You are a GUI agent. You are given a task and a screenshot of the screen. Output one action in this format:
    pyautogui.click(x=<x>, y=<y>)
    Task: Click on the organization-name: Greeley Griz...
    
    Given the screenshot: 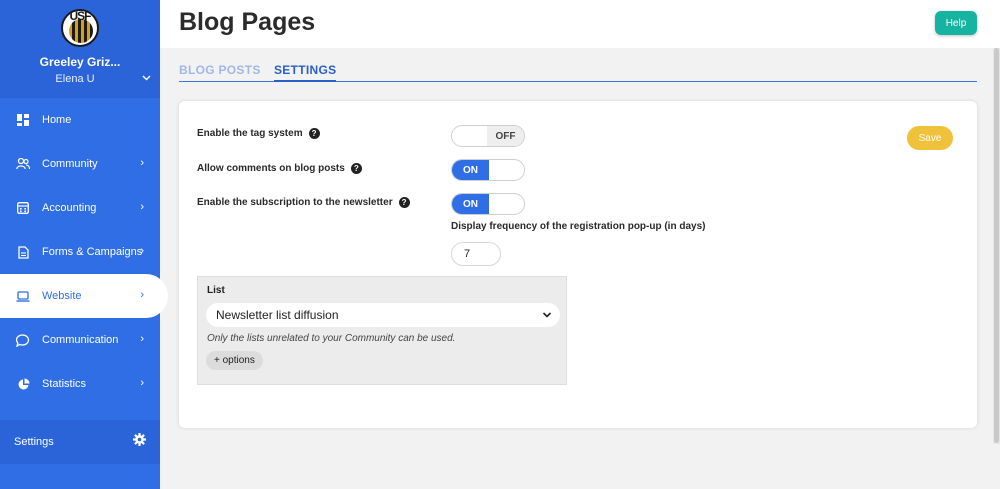 What is the action you would take?
    pyautogui.click(x=80, y=62)
    